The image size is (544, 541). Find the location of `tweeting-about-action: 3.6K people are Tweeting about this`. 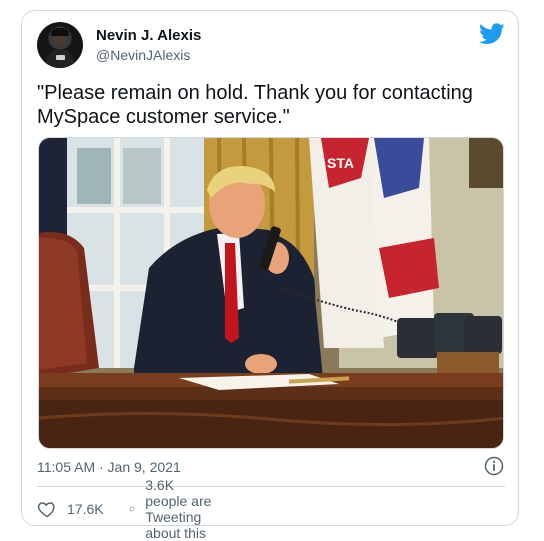

tweeting-about-action: 3.6K people are Tweeting about this is located at coordinates (172, 509).